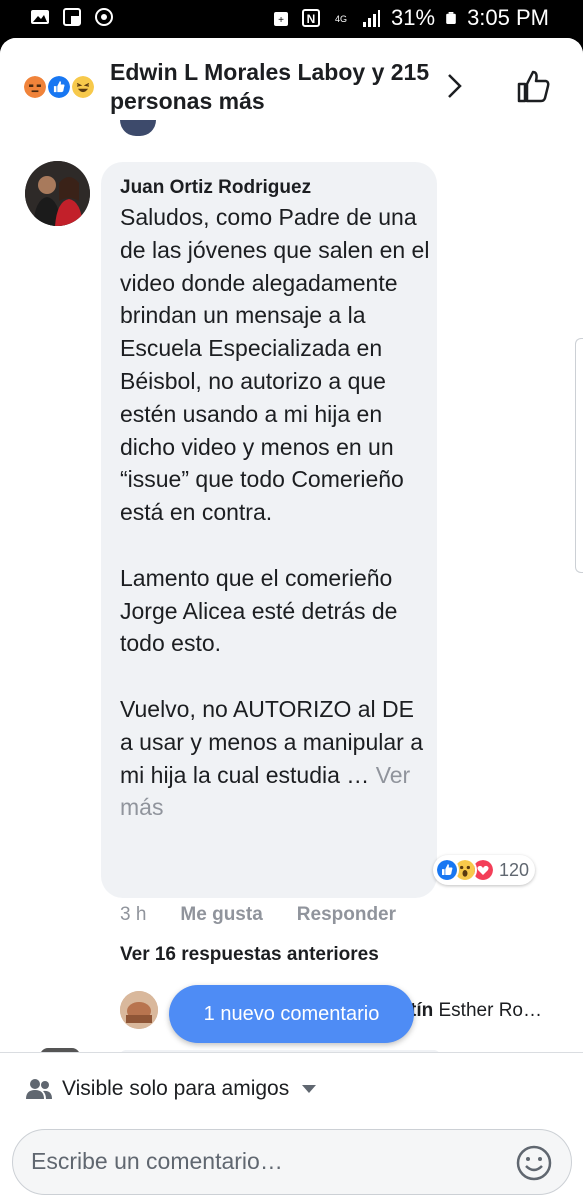 The width and height of the screenshot is (583, 1200). What do you see at coordinates (176, 1088) in the screenshot?
I see `audience-label: Visible solo para amigos` at bounding box center [176, 1088].